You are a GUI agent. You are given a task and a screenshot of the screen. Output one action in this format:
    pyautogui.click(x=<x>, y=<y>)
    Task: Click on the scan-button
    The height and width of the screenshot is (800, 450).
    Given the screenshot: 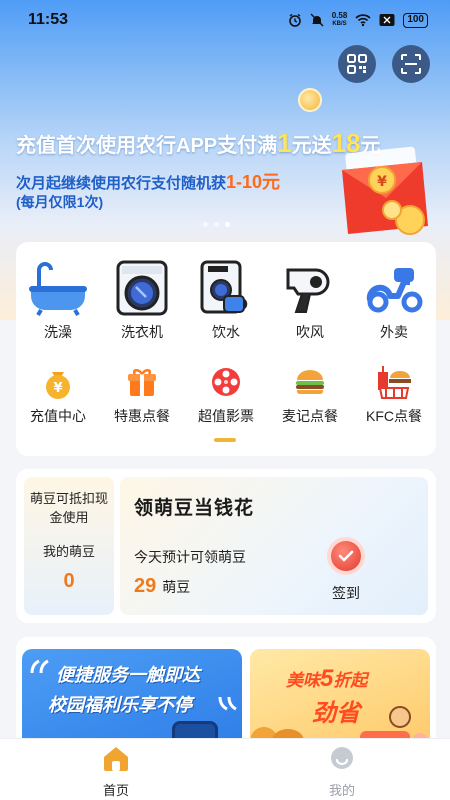 What is the action you would take?
    pyautogui.click(x=411, y=64)
    